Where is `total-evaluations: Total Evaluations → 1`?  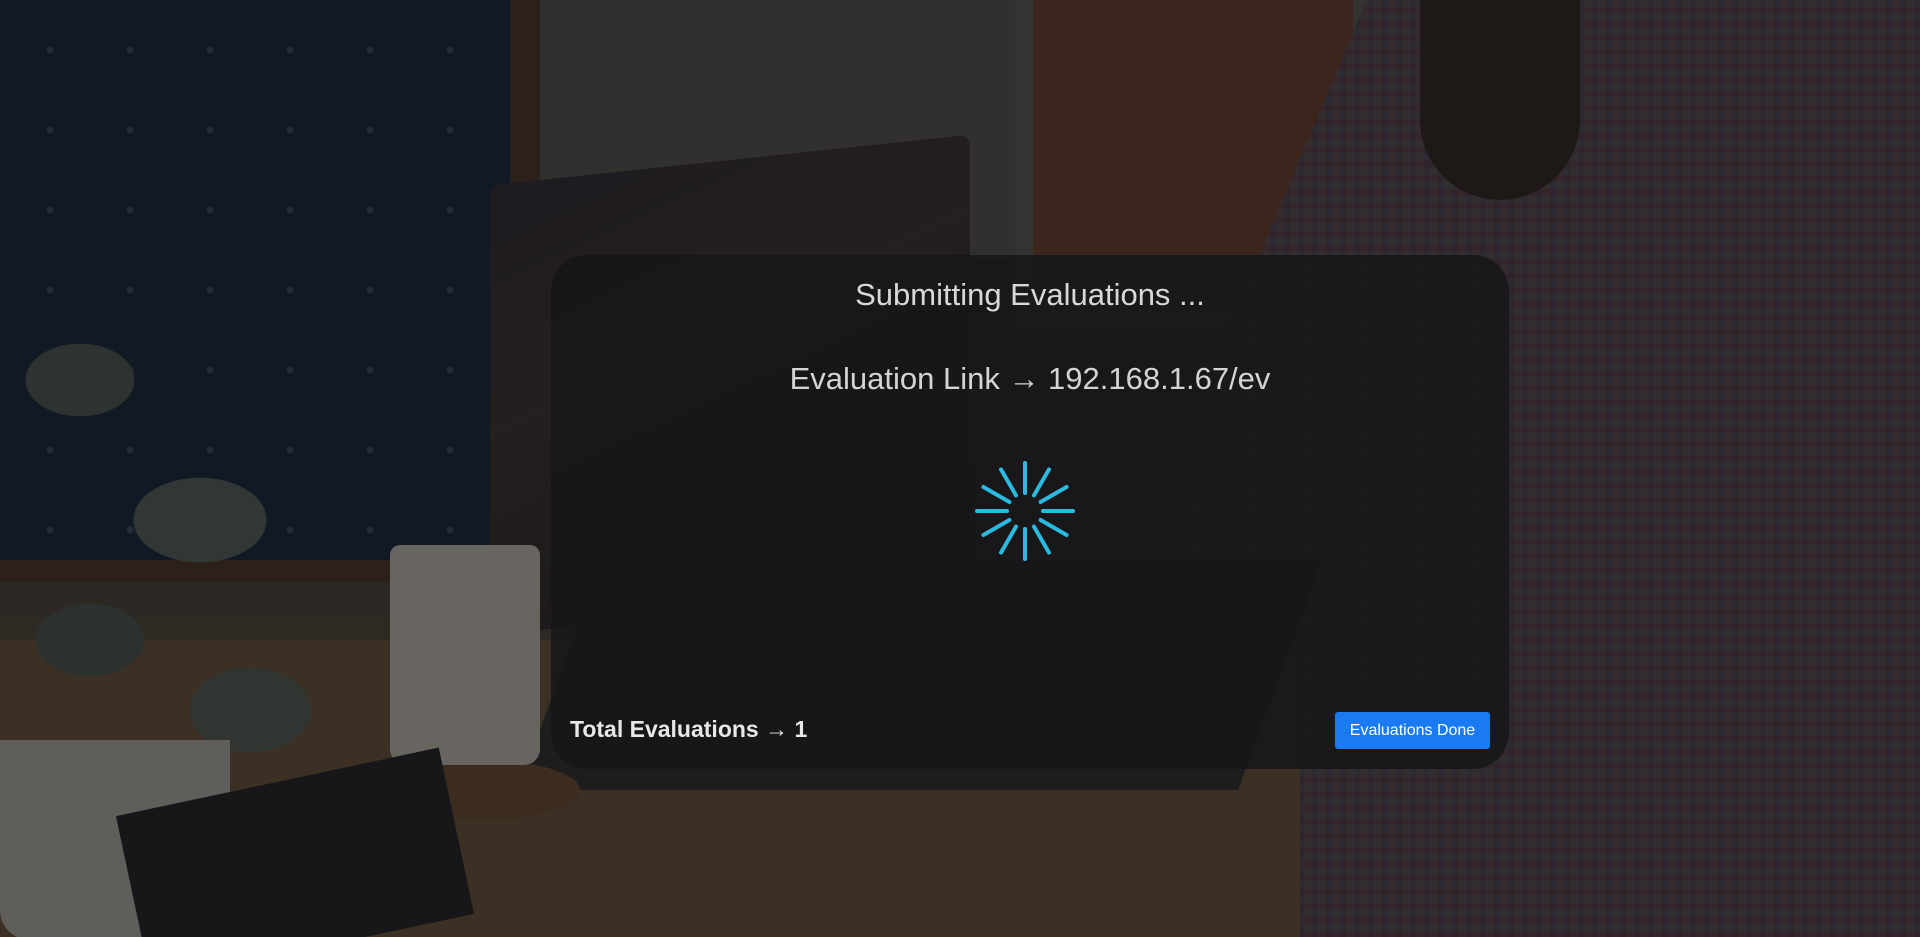
total-evaluations: Total Evaluations → 1 is located at coordinates (689, 729).